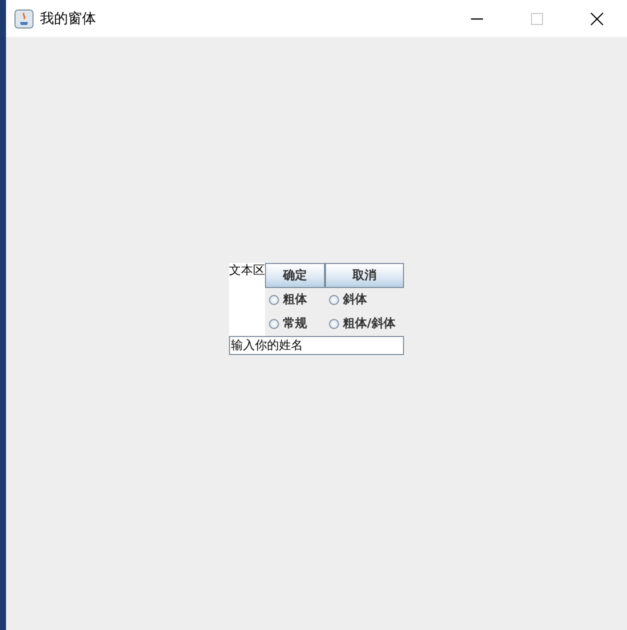  I want to click on radio-option: 粗体, so click(299, 299).